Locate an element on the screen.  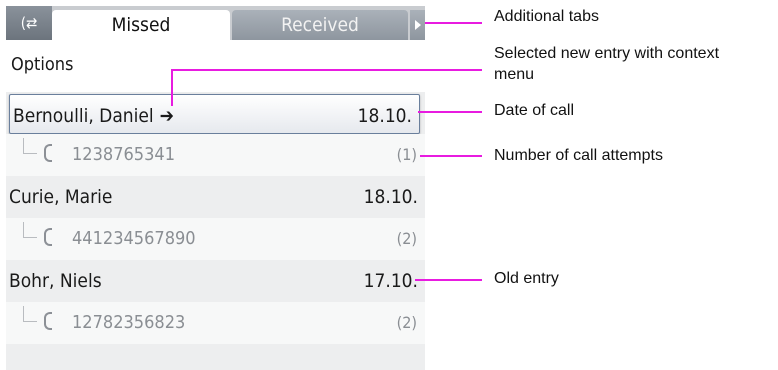
label-old-entry: Old entry is located at coordinates (526, 278).